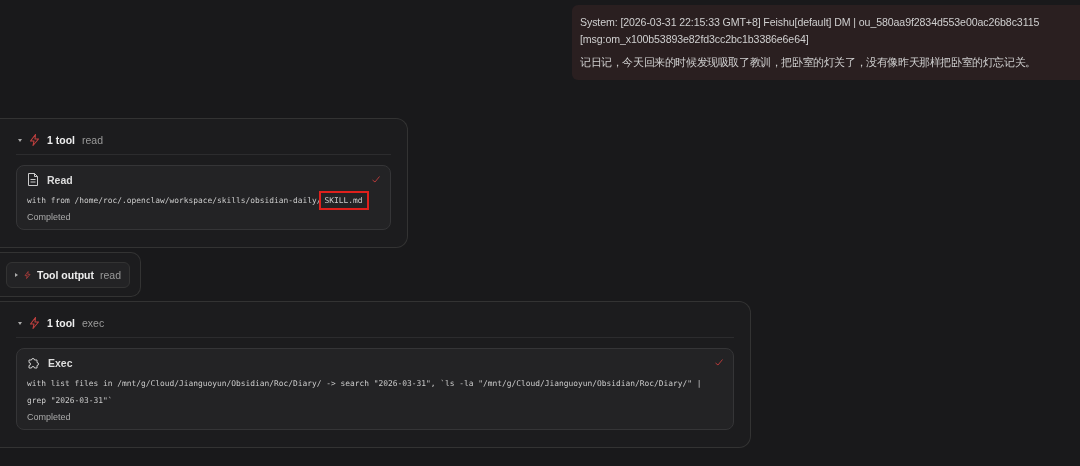 This screenshot has height=466, width=1080. I want to click on tool-output-toggle: Tool output read, so click(68, 275).